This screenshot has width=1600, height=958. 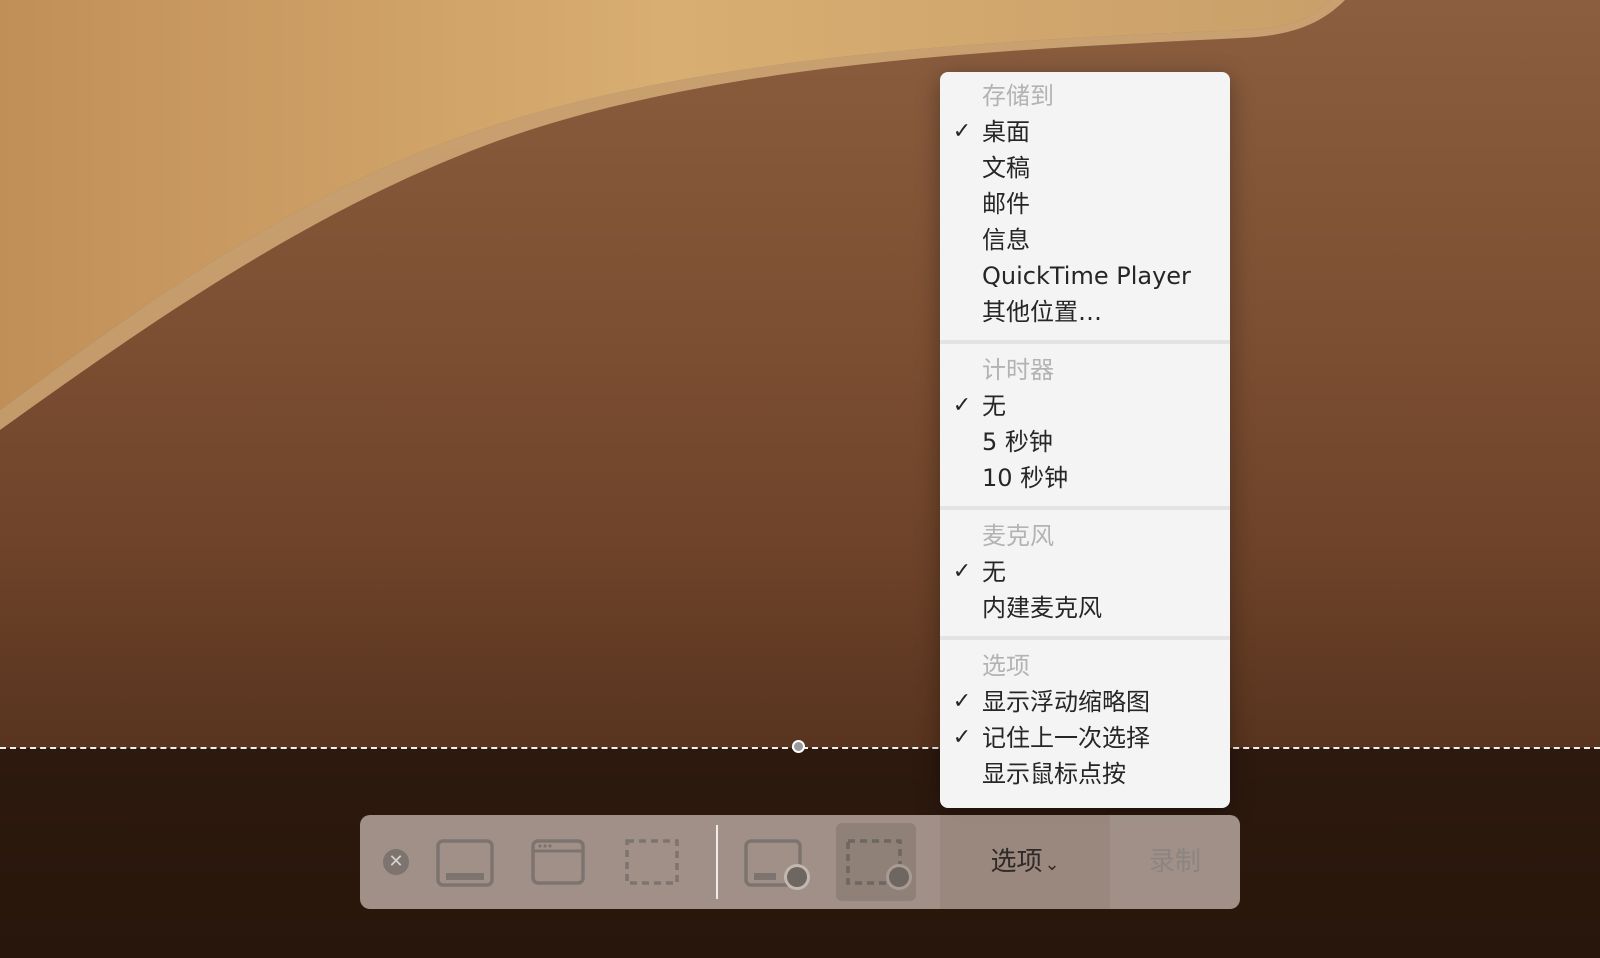 I want to click on options-button-label: 选项, so click(x=1016, y=862).